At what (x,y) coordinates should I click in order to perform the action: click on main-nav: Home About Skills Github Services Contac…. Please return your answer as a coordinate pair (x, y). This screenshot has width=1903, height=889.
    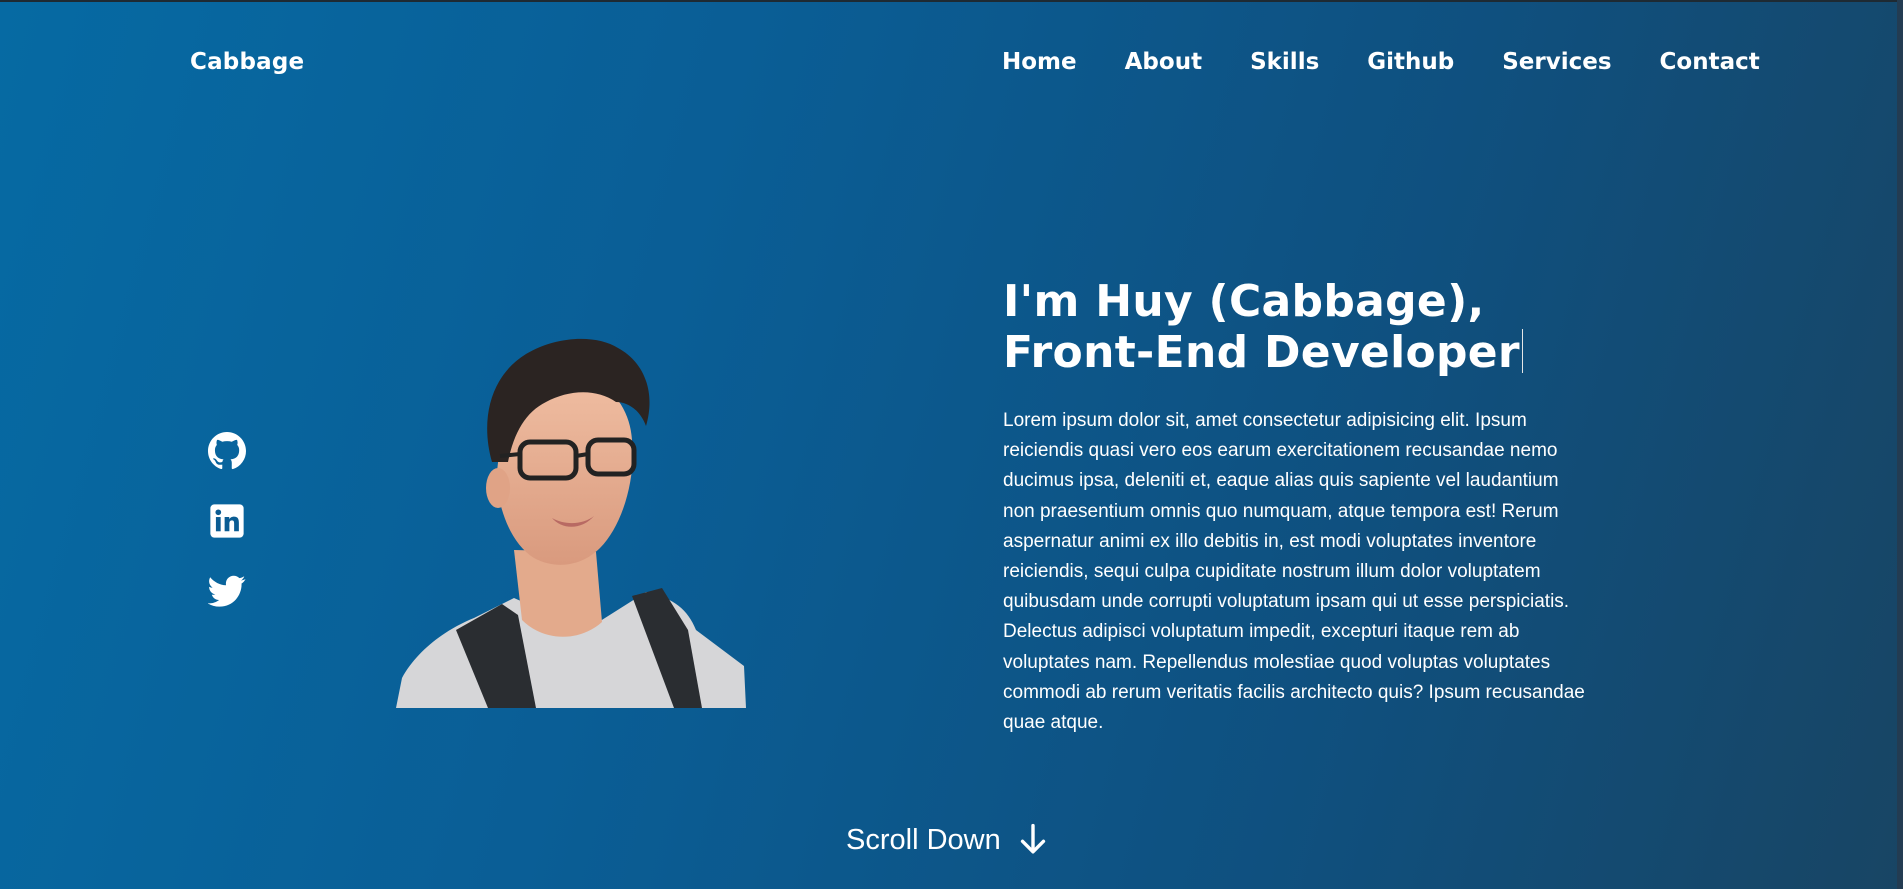
    Looking at the image, I should click on (1381, 62).